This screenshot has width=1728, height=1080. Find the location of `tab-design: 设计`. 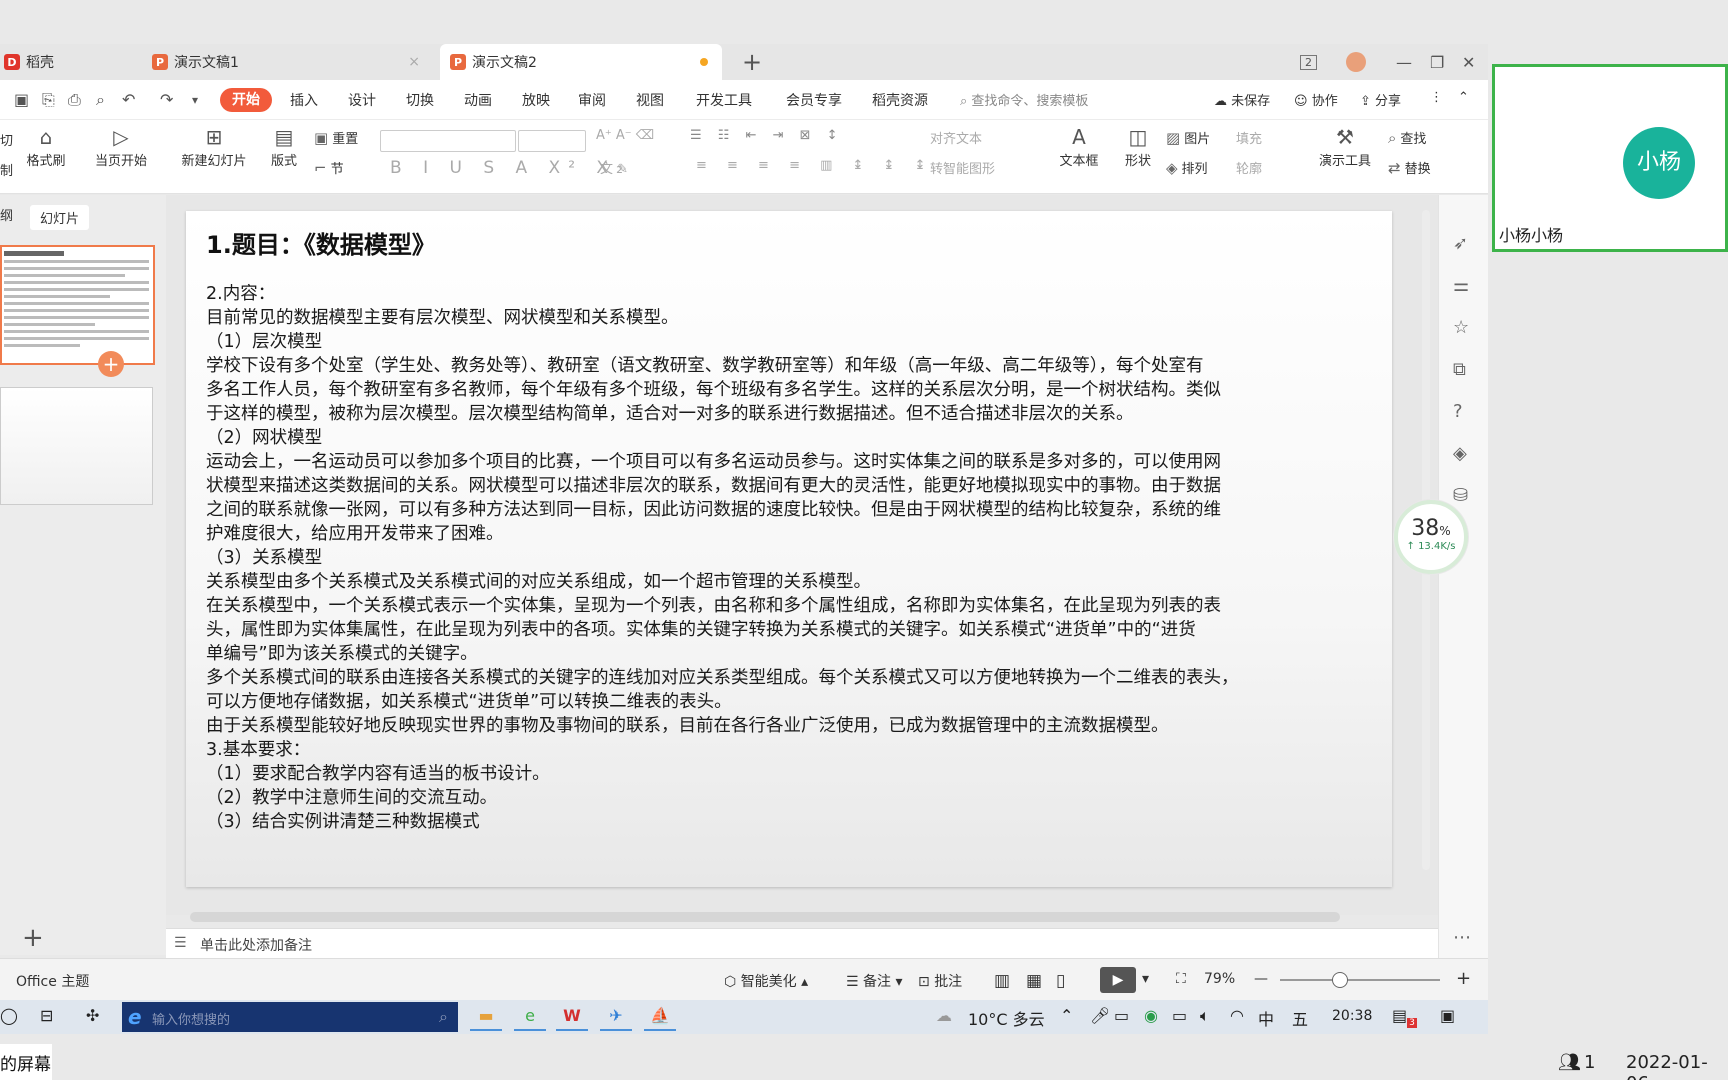

tab-design: 设计 is located at coordinates (362, 100).